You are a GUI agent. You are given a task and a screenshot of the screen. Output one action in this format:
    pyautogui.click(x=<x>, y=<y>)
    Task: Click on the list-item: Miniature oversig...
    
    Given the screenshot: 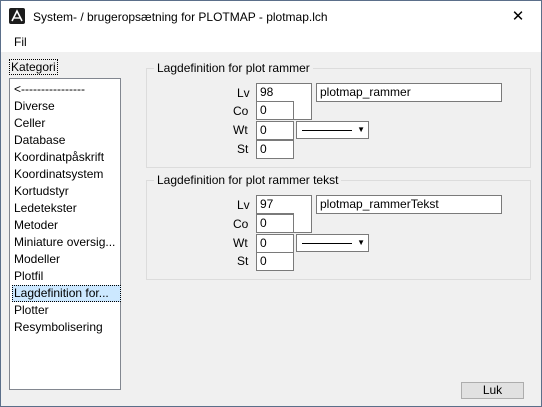 What is the action you would take?
    pyautogui.click(x=66, y=242)
    